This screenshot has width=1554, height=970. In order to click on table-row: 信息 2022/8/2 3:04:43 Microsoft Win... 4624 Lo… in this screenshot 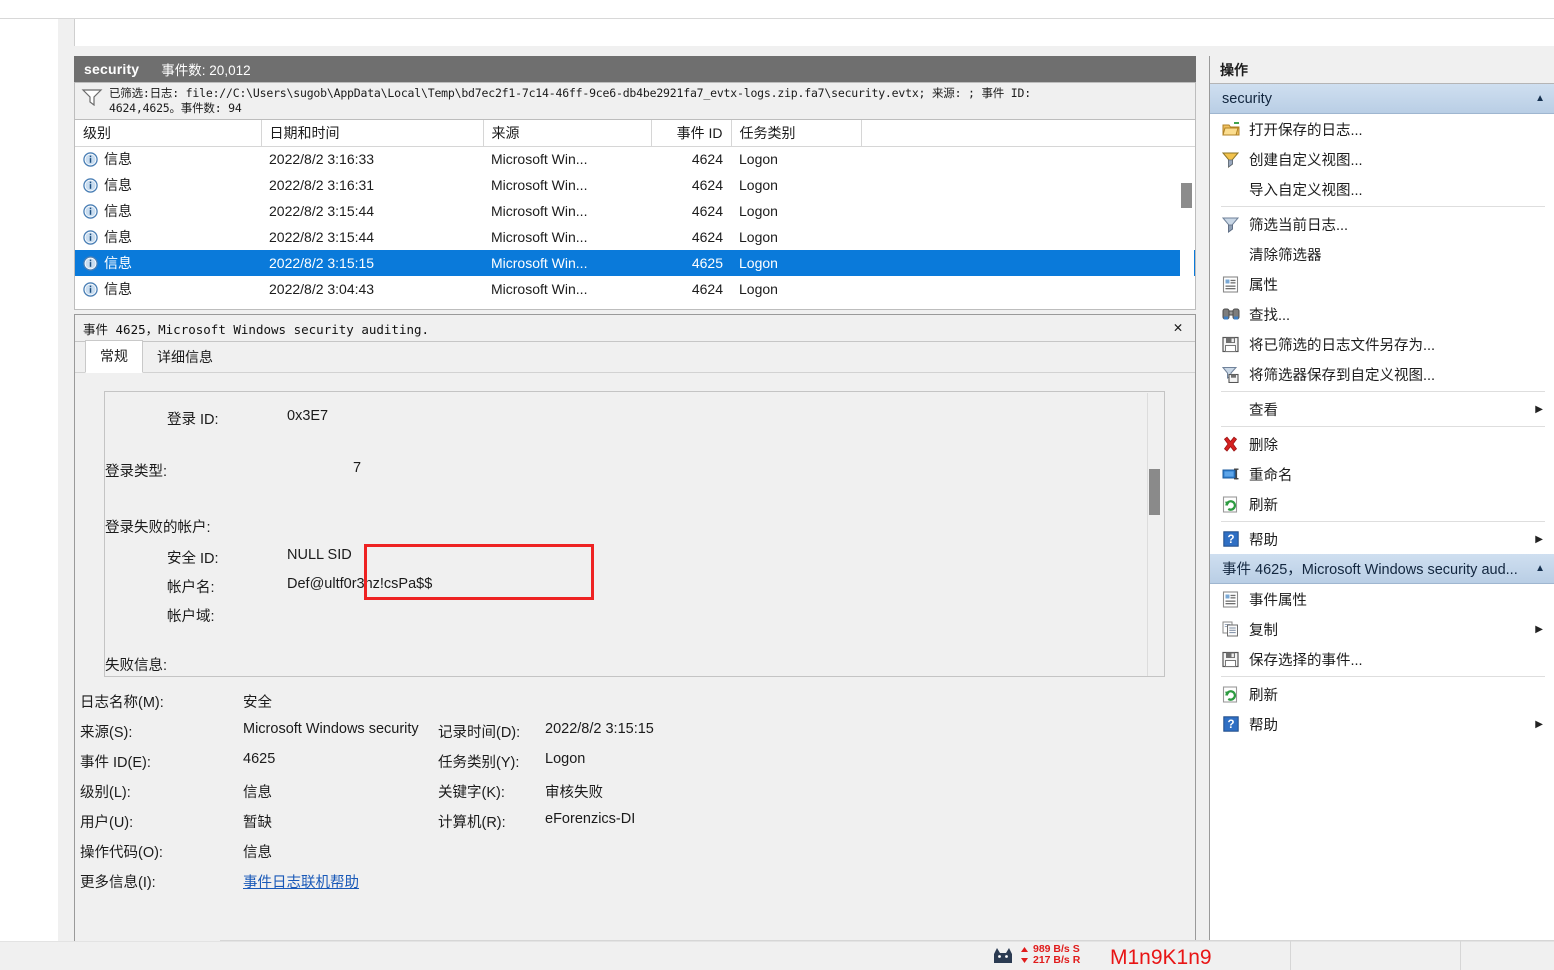, I will do `click(635, 289)`.